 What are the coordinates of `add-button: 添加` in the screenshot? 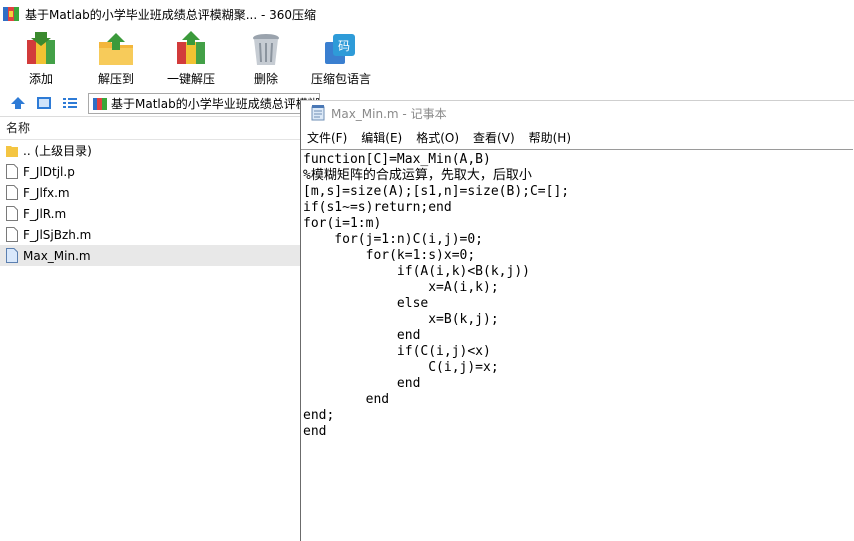 It's located at (41, 59).